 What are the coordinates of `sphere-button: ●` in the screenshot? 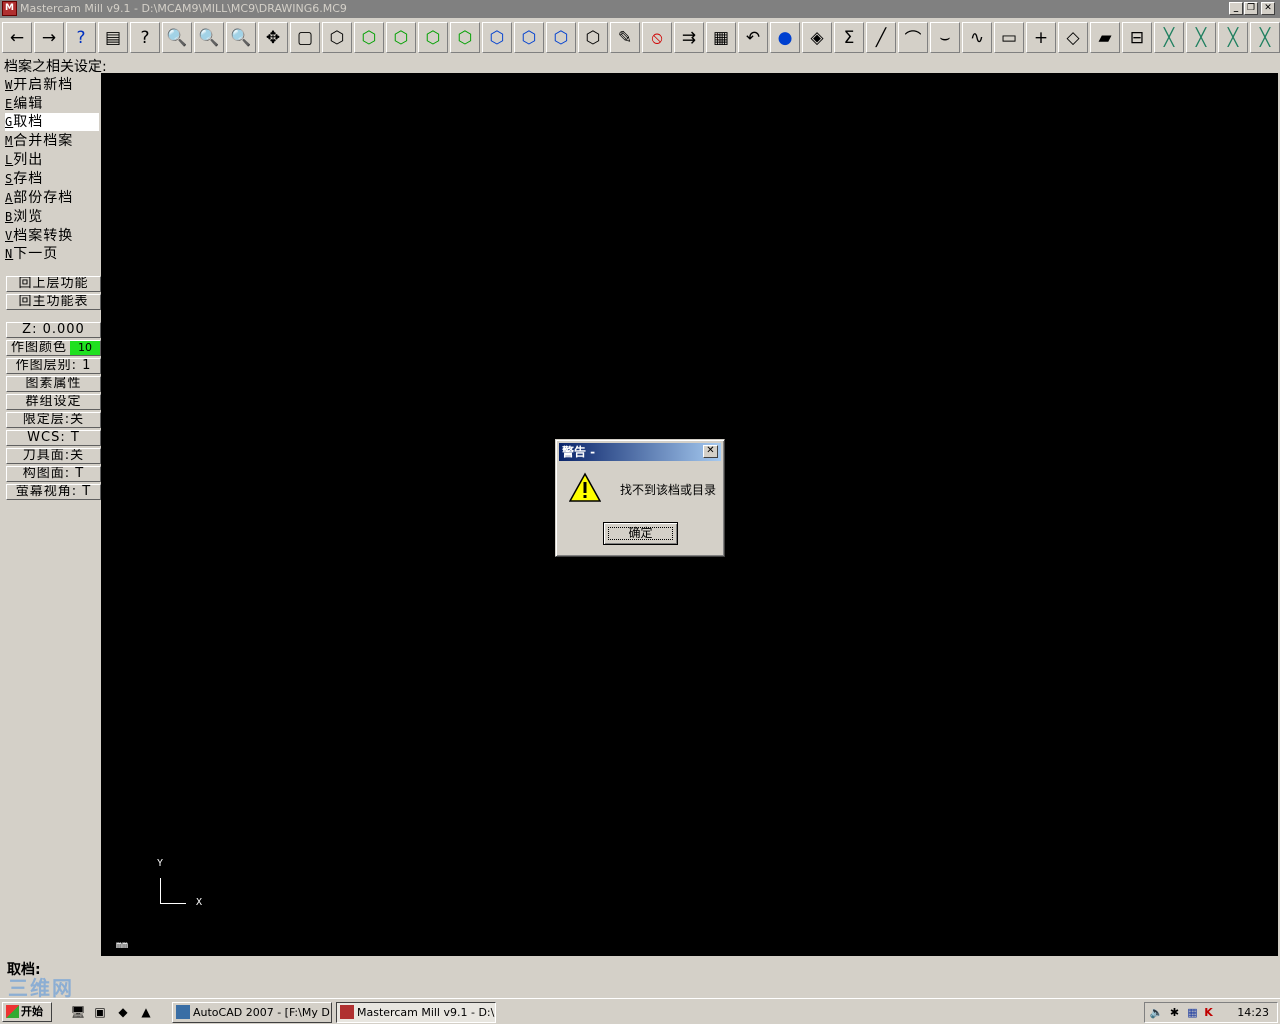 It's located at (785, 37).